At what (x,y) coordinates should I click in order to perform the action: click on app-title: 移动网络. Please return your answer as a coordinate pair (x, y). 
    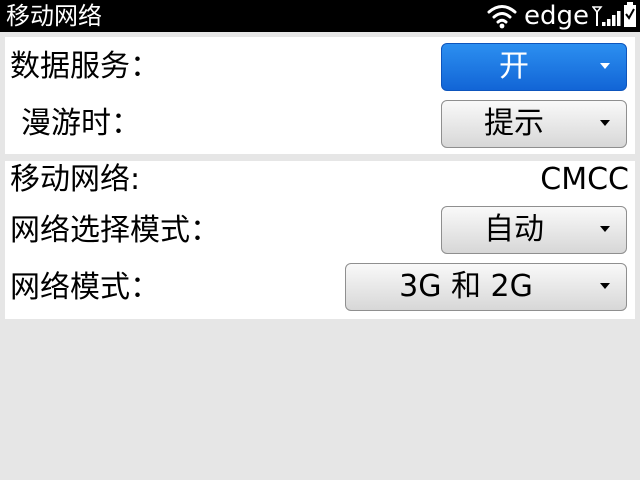
    Looking at the image, I should click on (54, 16).